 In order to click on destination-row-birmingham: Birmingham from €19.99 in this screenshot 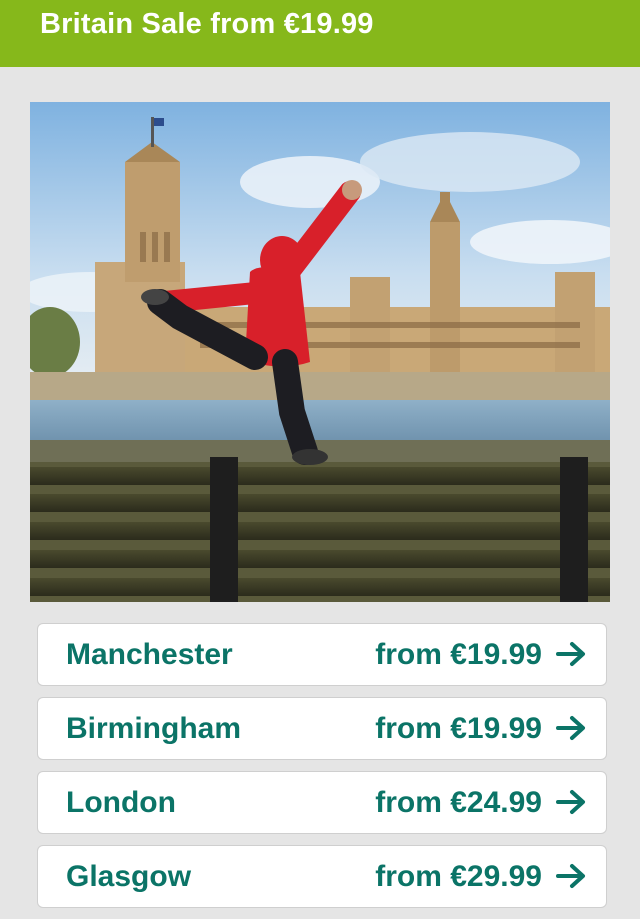, I will do `click(322, 728)`.